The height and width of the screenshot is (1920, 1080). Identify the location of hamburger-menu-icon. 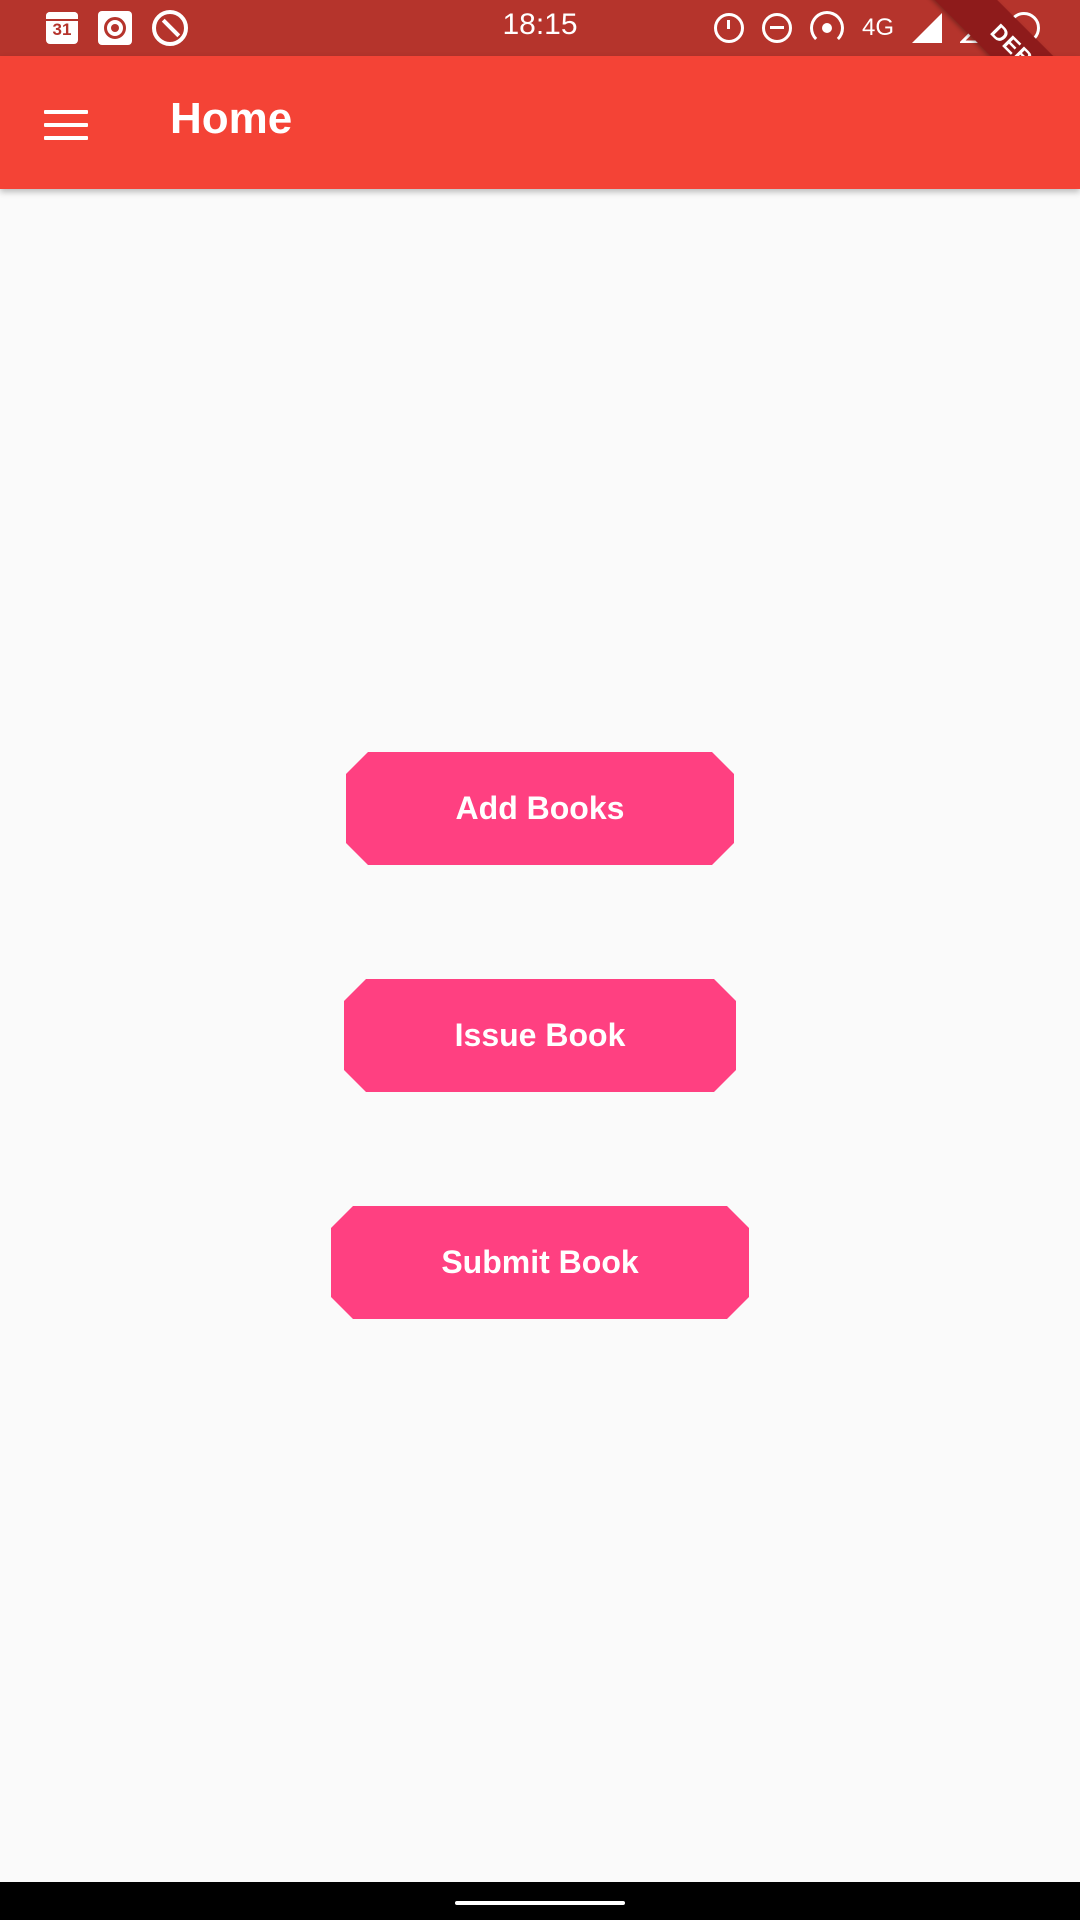
(66, 125).